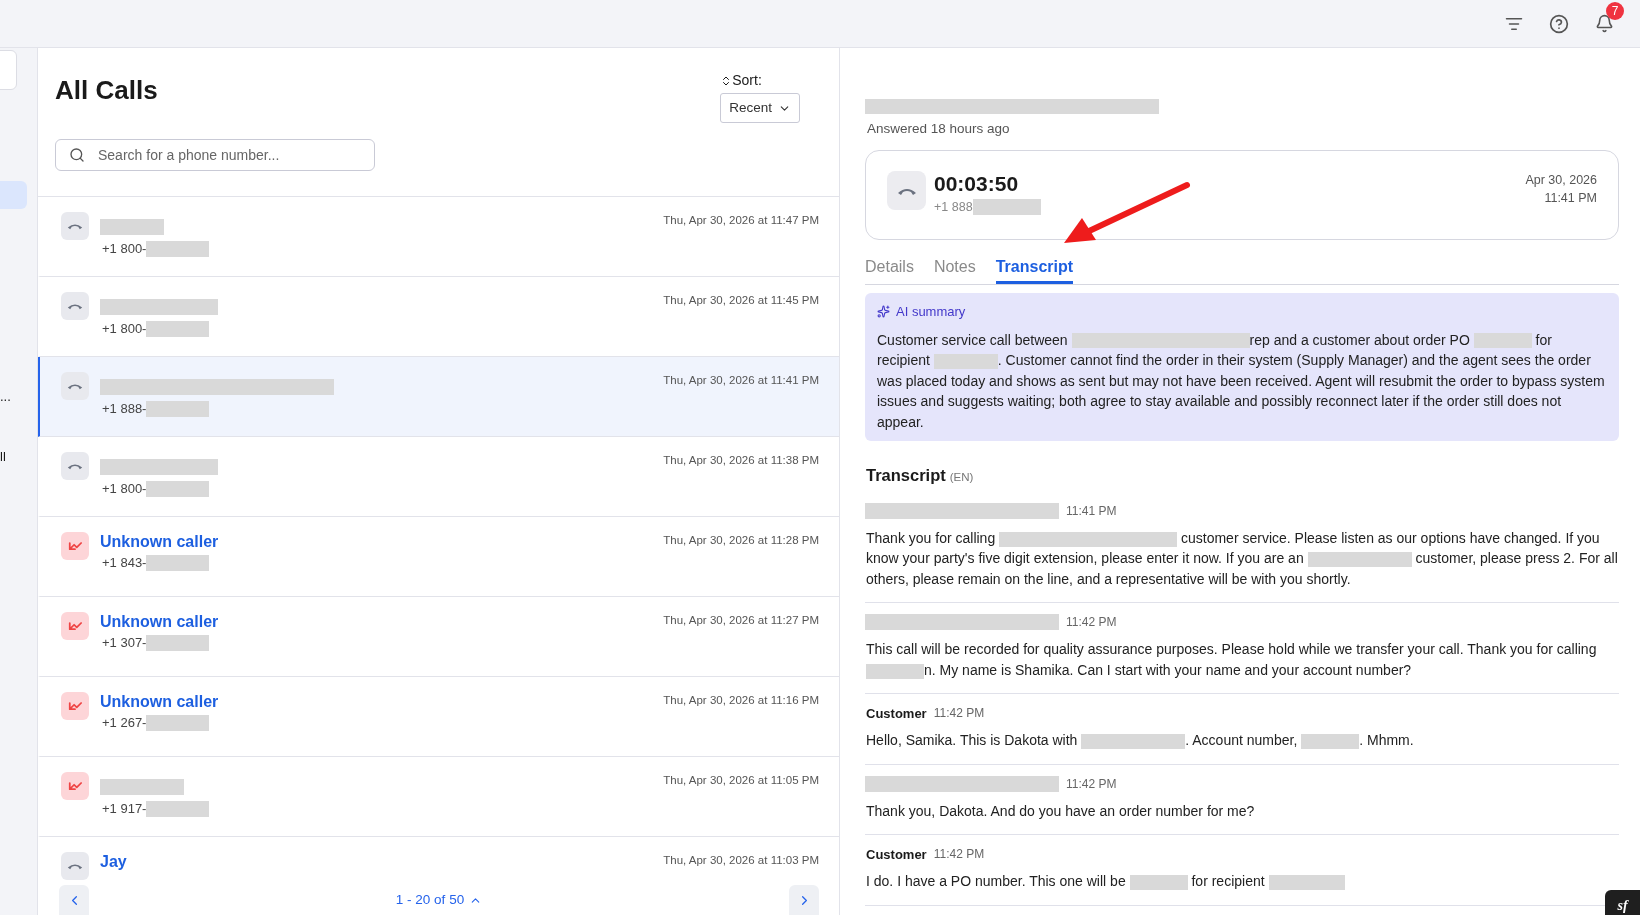 This screenshot has height=915, width=1640. I want to click on tab: Transcript, so click(1034, 270).